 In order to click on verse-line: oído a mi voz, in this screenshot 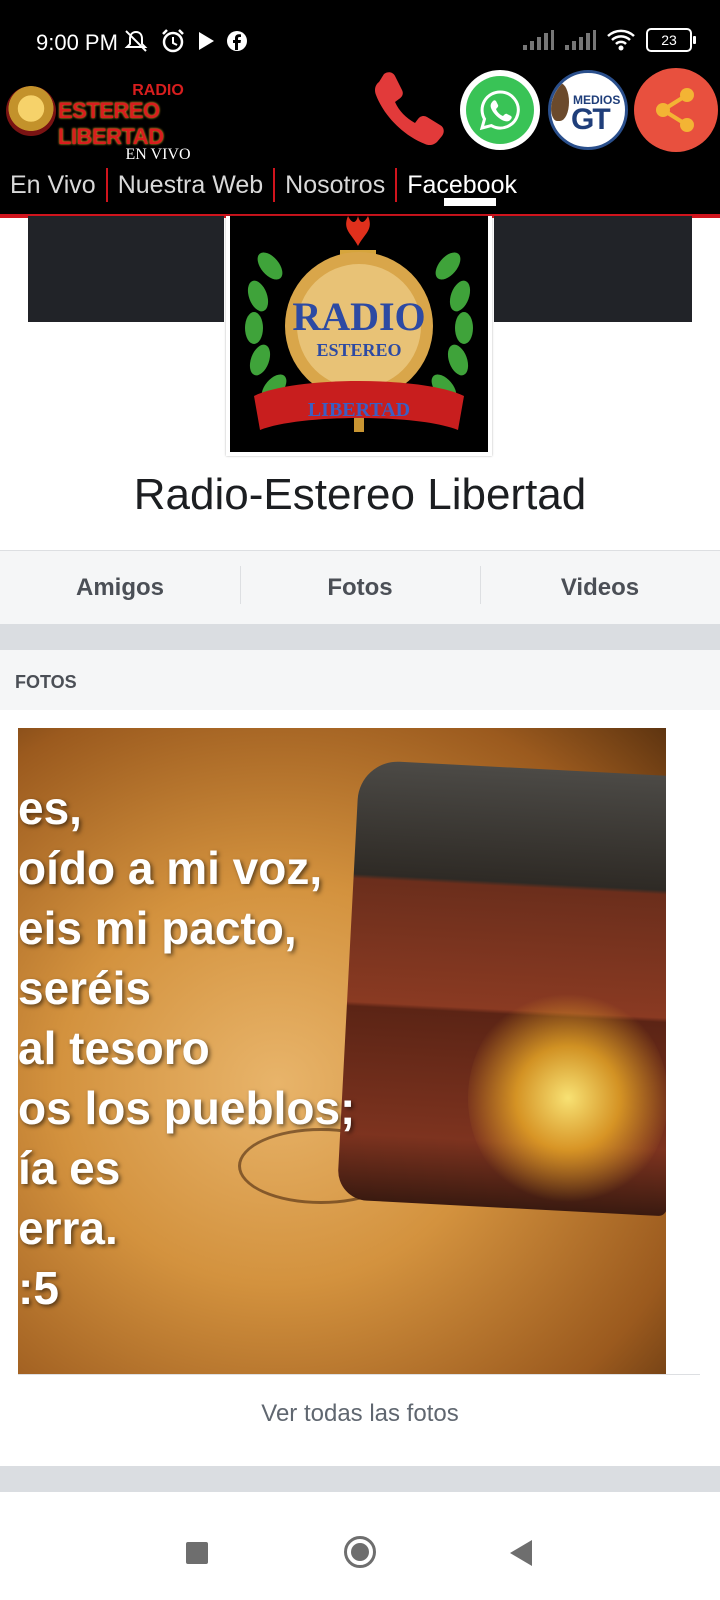, I will do `click(170, 868)`.